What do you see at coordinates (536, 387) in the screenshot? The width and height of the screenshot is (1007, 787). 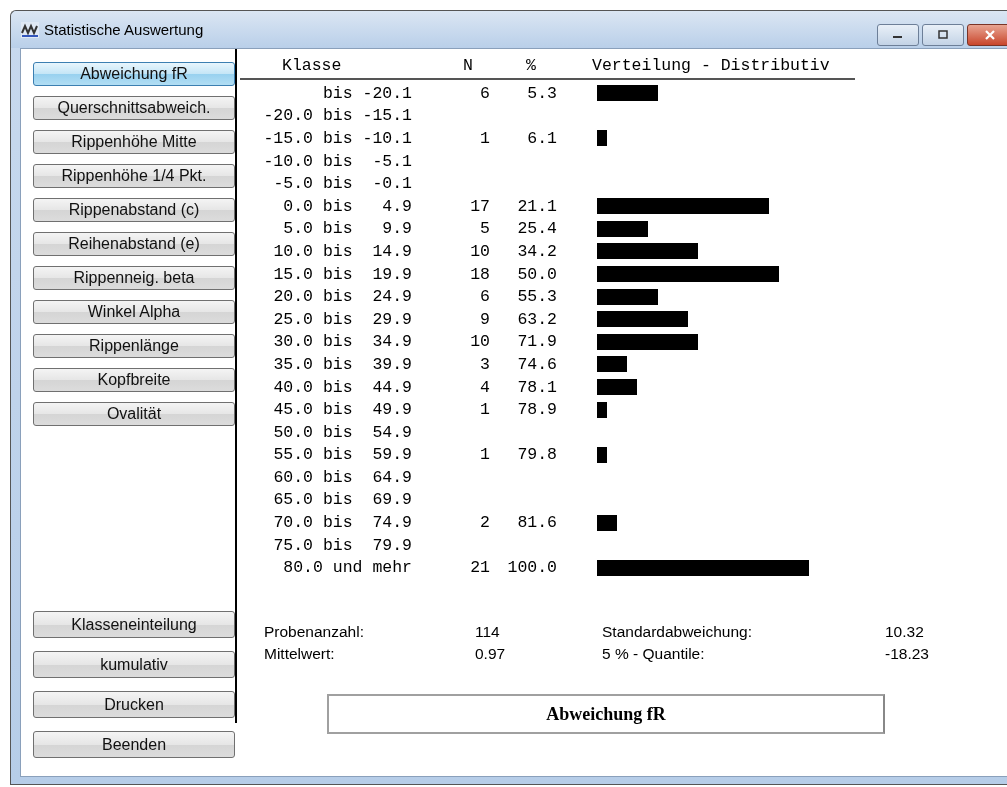 I see `table-cell-text: 78.1` at bounding box center [536, 387].